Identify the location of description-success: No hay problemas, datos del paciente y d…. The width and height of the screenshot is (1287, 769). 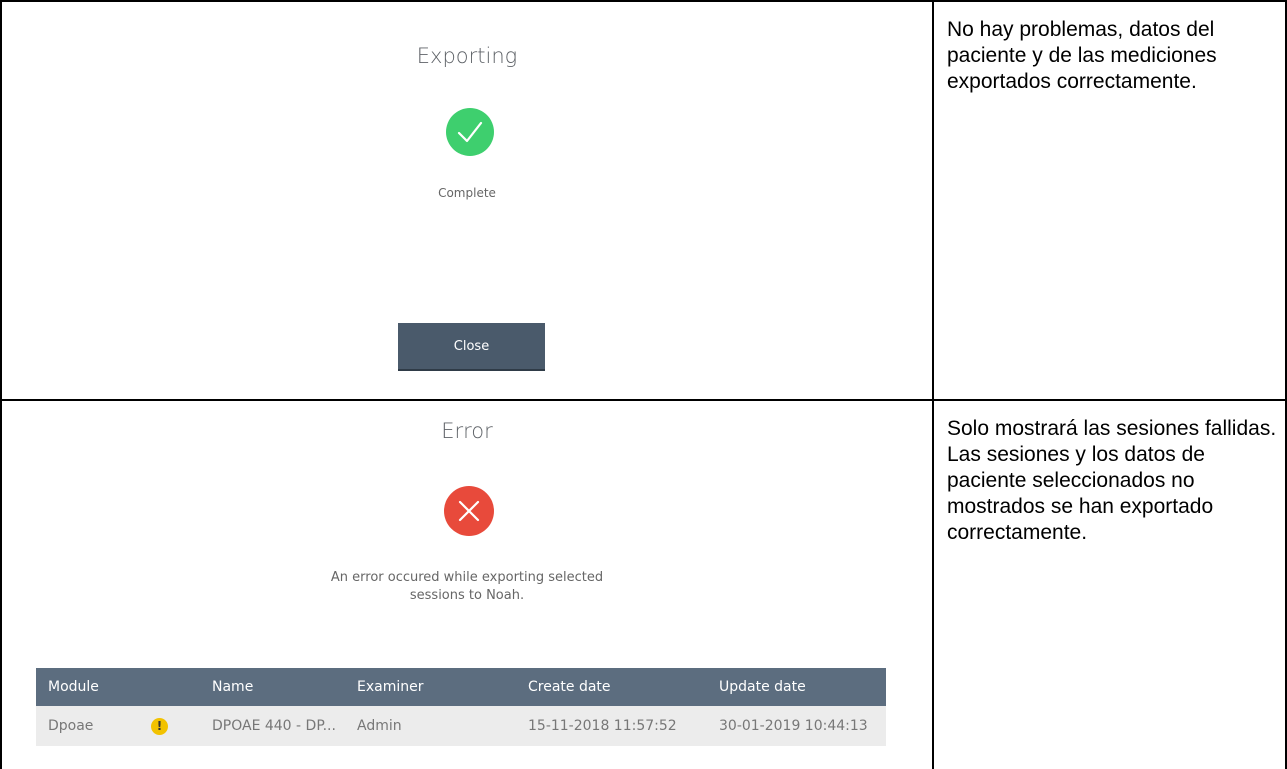
(1082, 55).